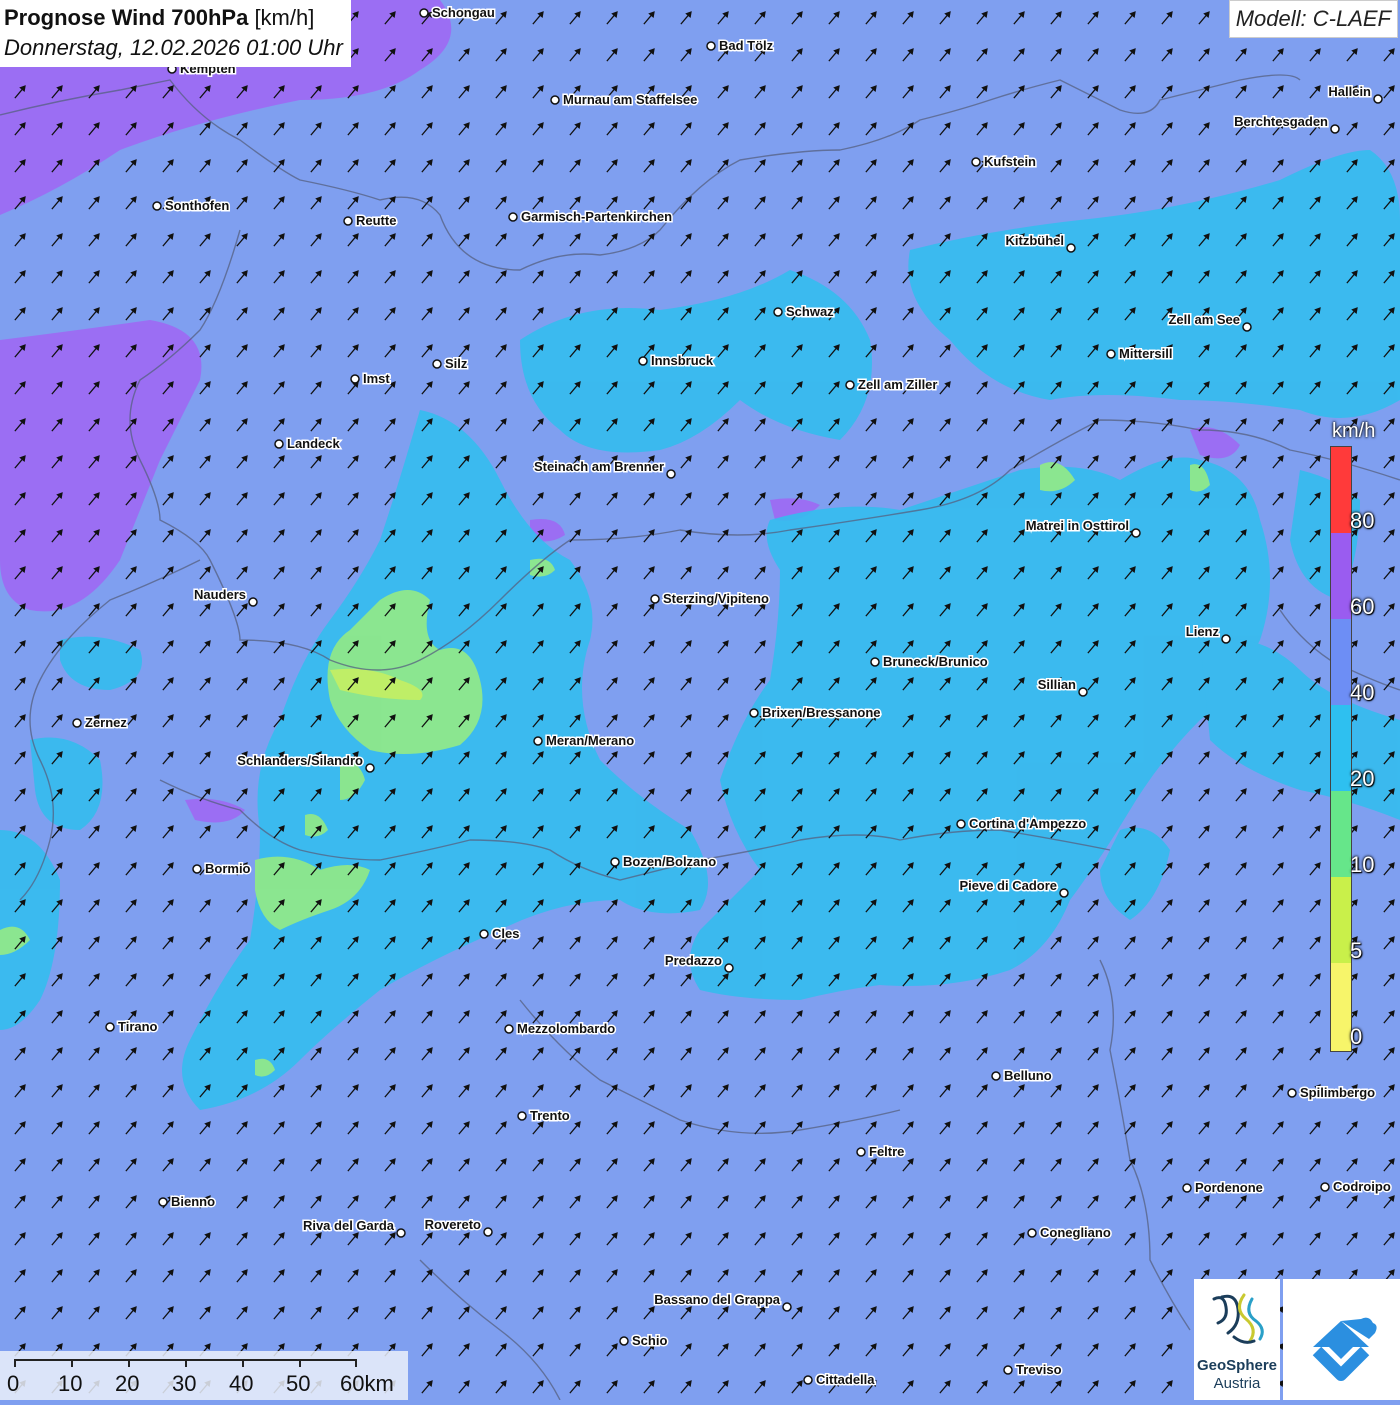 The image size is (1400, 1405). I want to click on place-marker: Sterzing/Vipiteno, so click(710, 599).